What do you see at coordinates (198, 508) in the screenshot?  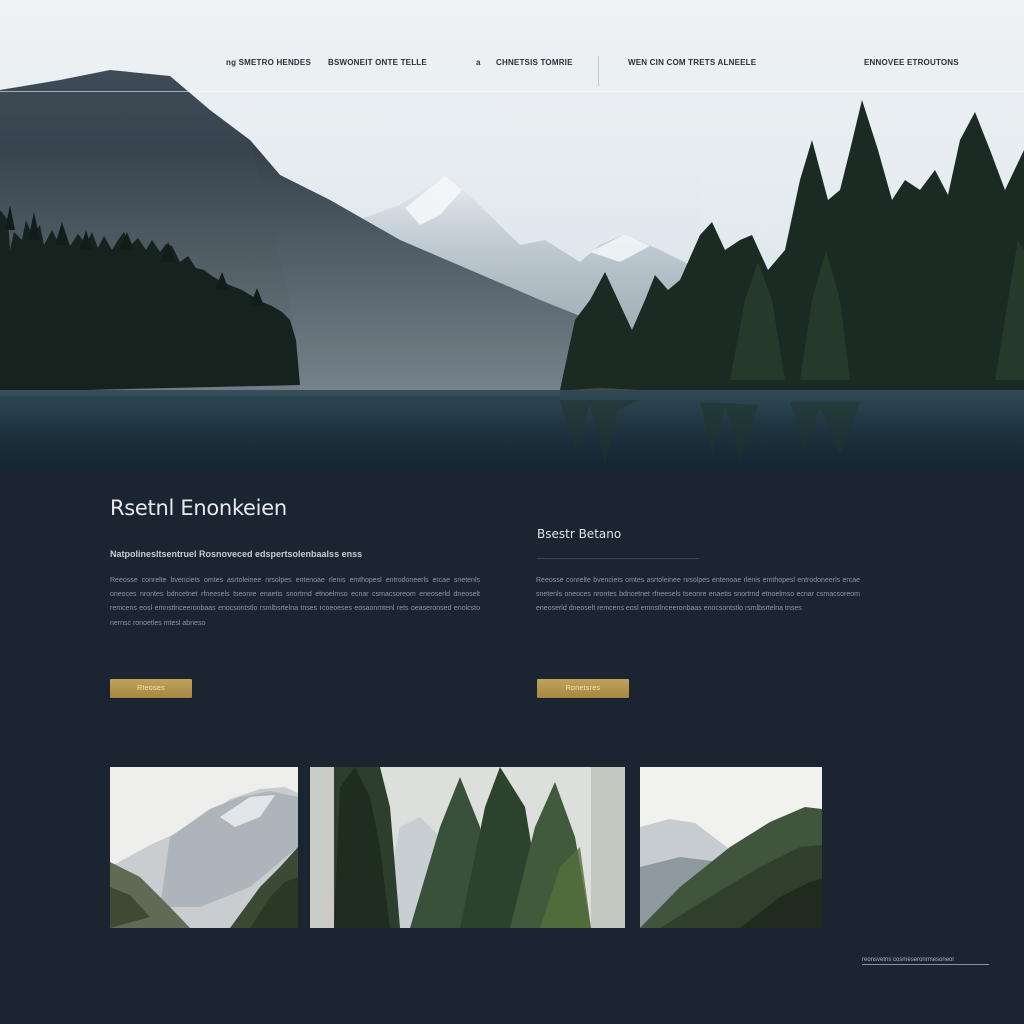 I see `section-title: Rsetnl Enonkeien` at bounding box center [198, 508].